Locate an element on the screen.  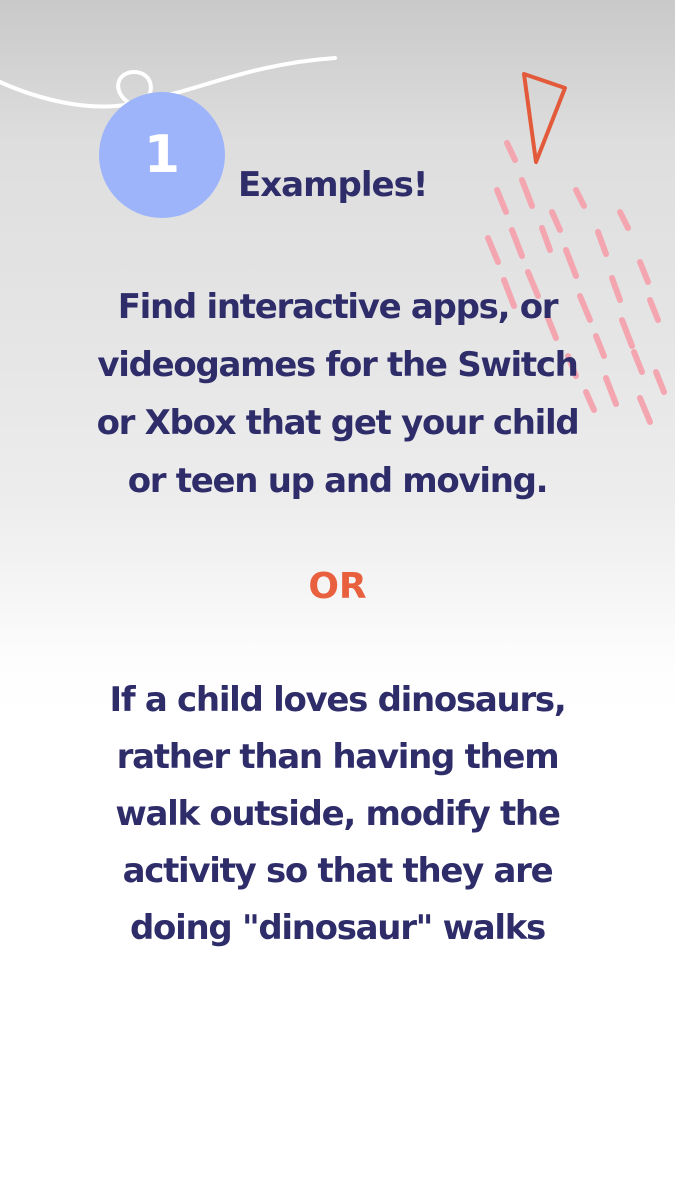
paragraph-line: walk outside, modify the is located at coordinates (338, 814).